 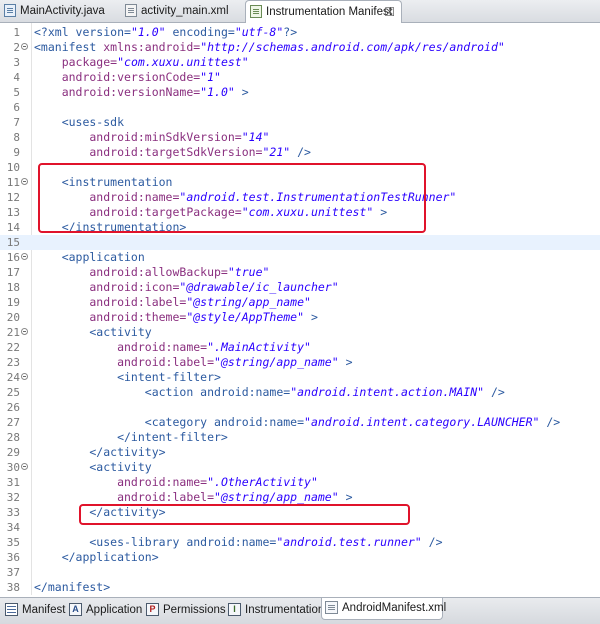 What do you see at coordinates (300, 467) in the screenshot?
I see `code-line: 30 <activity` at bounding box center [300, 467].